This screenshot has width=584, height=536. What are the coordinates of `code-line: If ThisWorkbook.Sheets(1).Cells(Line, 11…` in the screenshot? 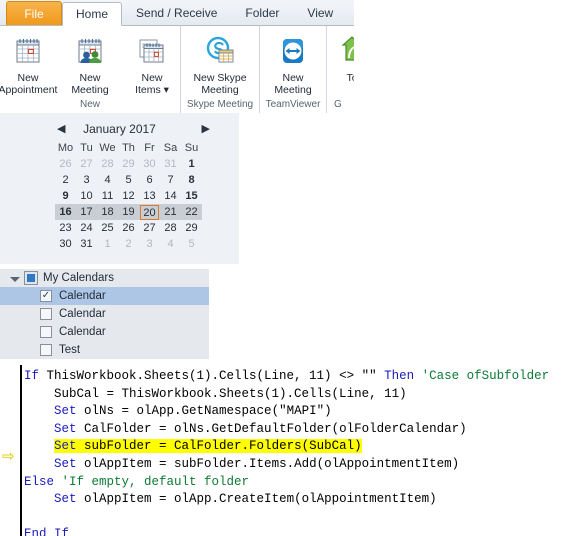 It's located at (286, 377).